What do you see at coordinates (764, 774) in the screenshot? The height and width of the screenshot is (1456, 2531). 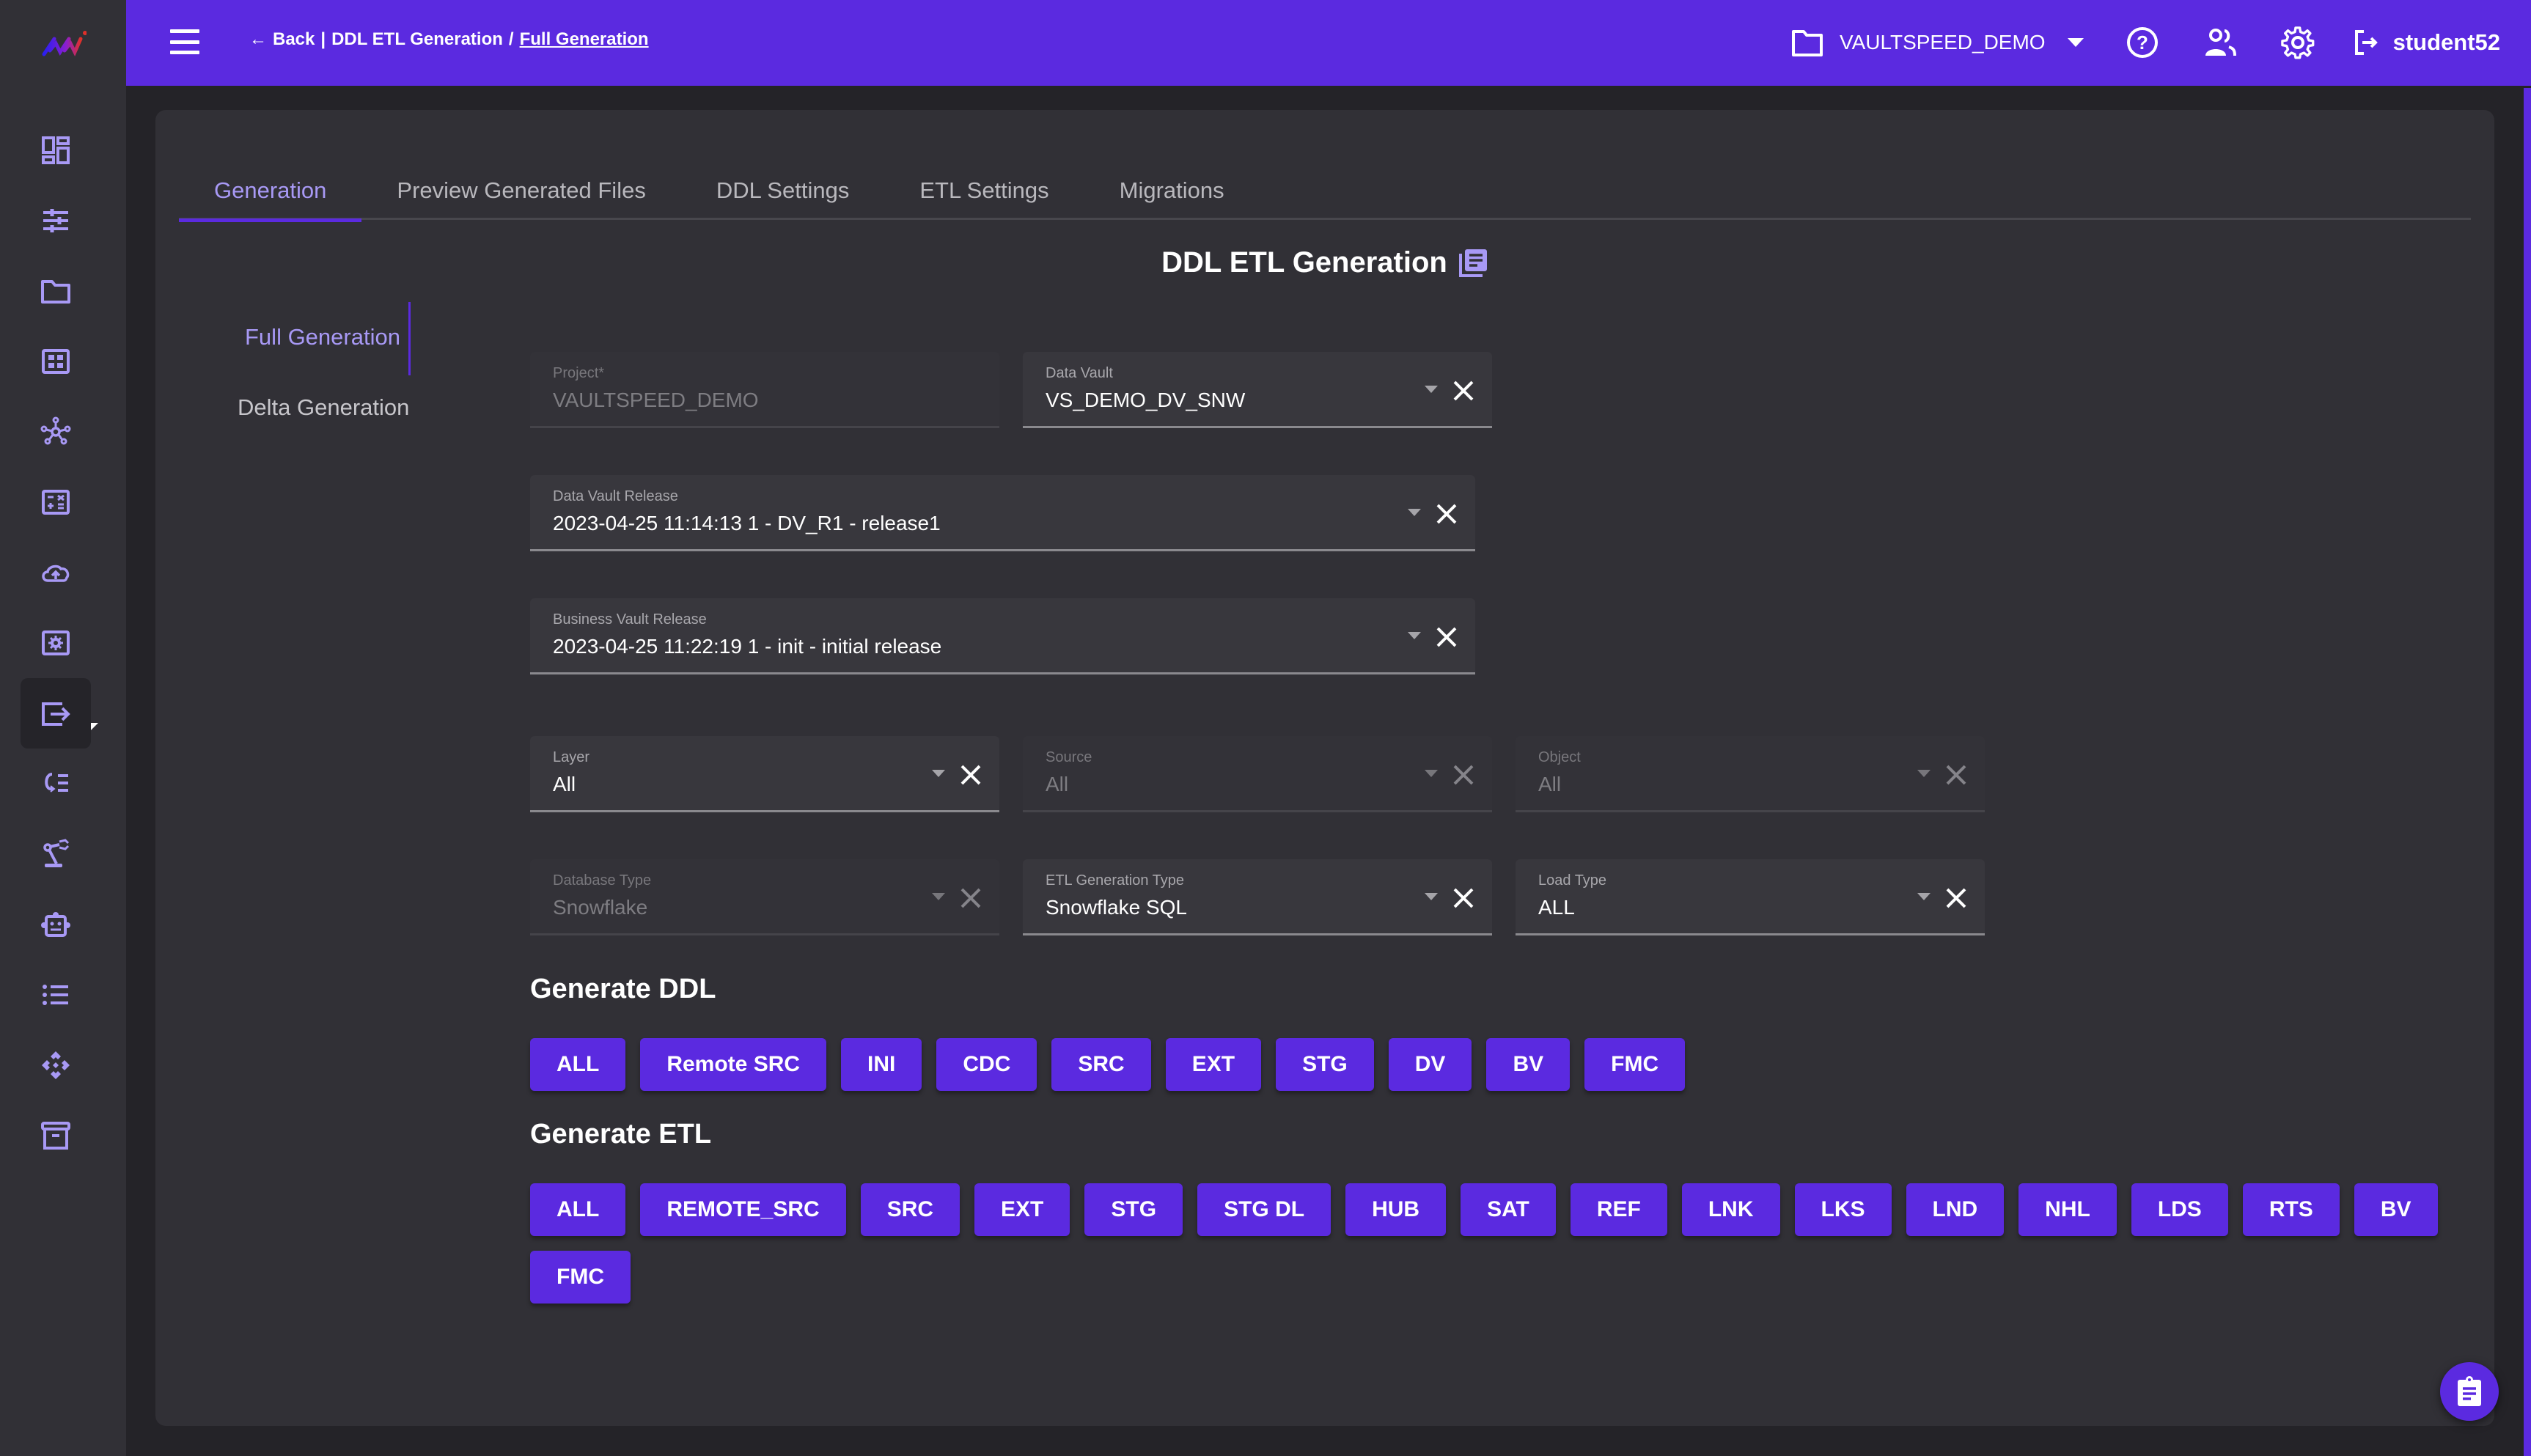 I see `layer-select: Layer All` at bounding box center [764, 774].